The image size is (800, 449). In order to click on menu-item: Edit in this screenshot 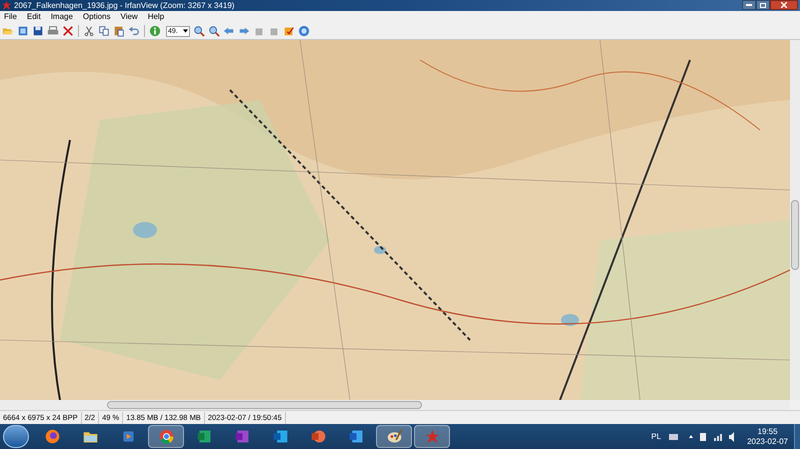, I will do `click(33, 17)`.